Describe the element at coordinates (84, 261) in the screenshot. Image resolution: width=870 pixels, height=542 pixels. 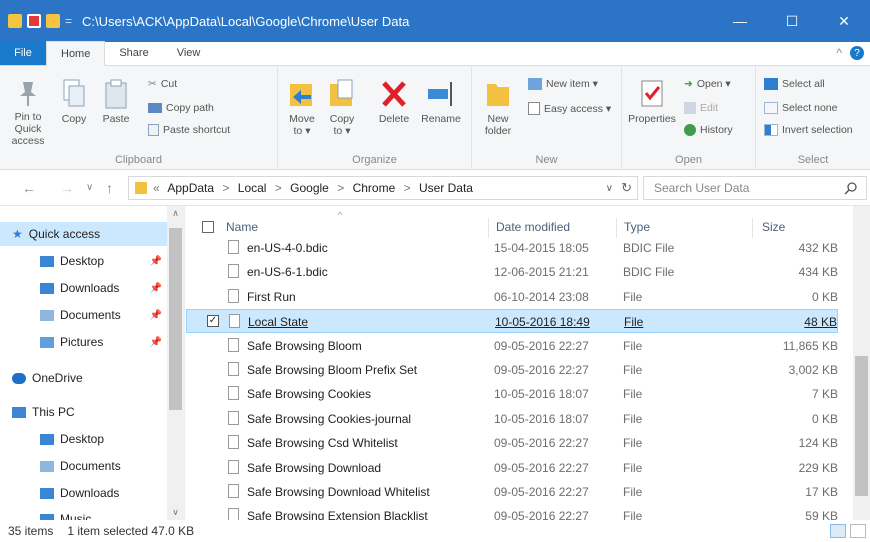
I see `sidebar-item-desktop: Desktop 📌` at that location.